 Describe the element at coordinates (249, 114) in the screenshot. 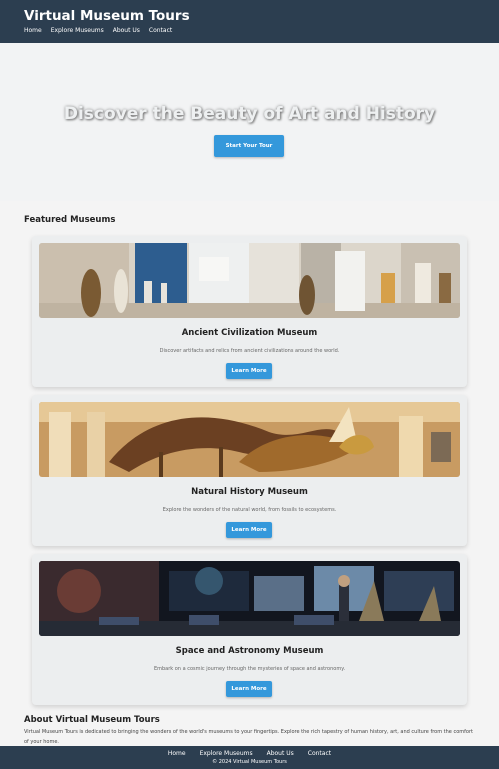

I see `hero-heading: Discover the Beauty of Art and History` at that location.